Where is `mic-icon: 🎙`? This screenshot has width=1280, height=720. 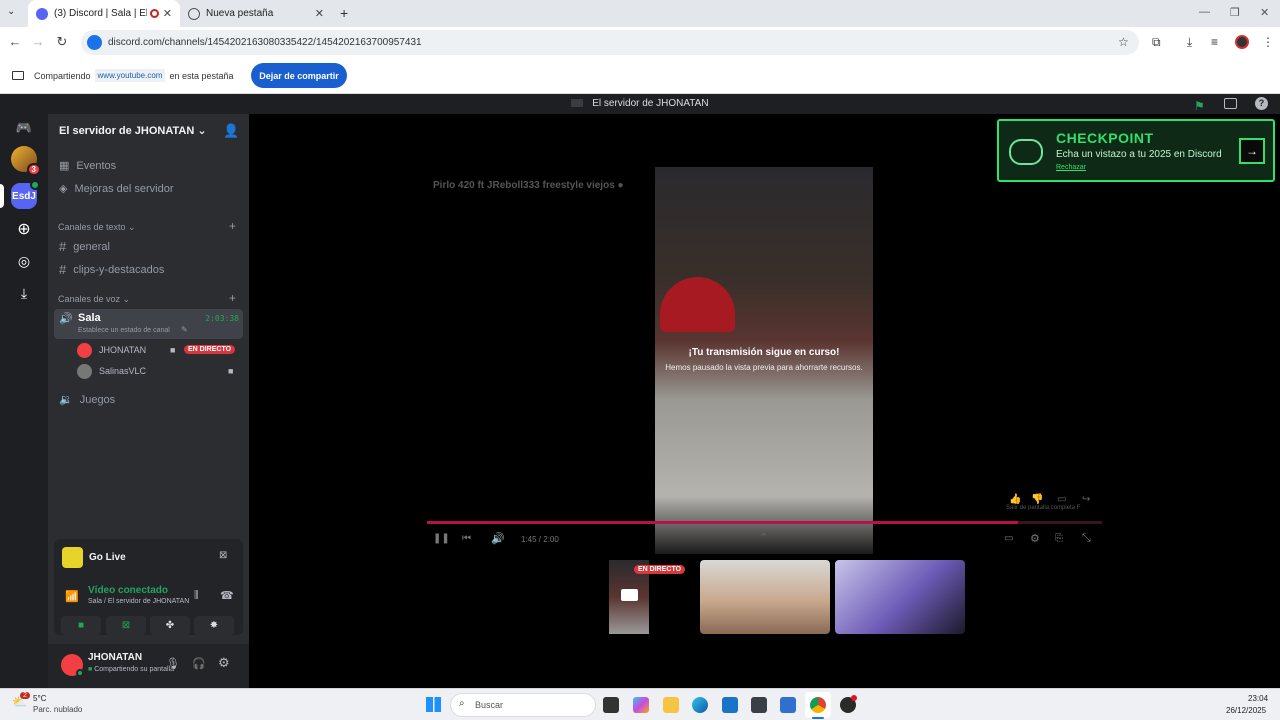
mic-icon: 🎙 is located at coordinates (173, 663).